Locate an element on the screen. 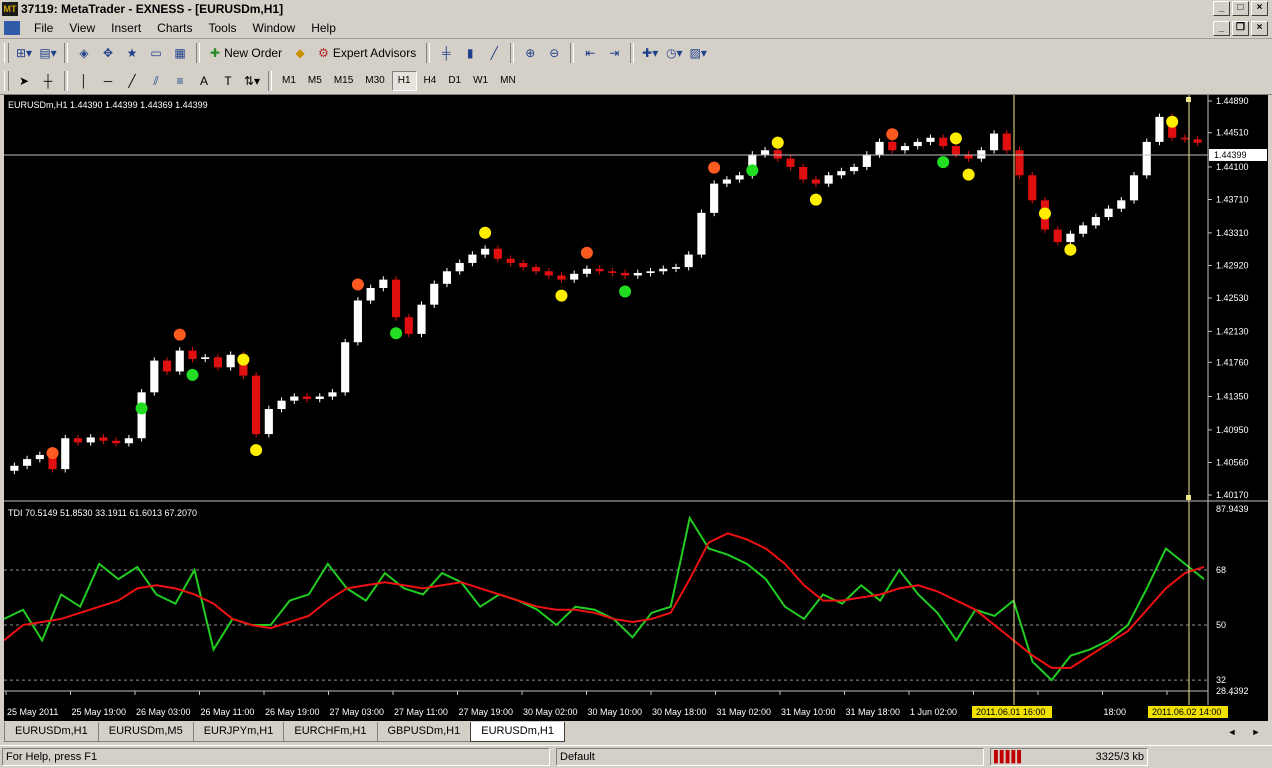 This screenshot has height=768, width=1272. minimize-button: _ is located at coordinates (1221, 8).